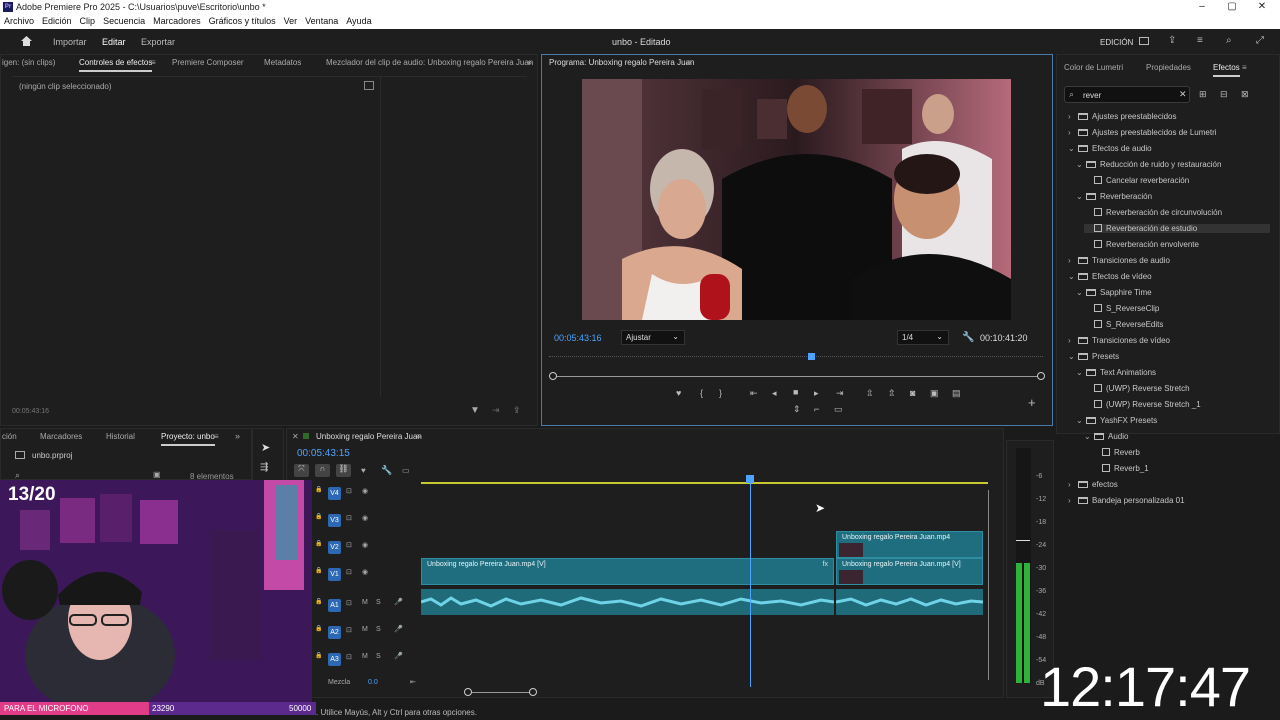 This screenshot has height=720, width=1280. What do you see at coordinates (533, 692) in the screenshot?
I see `scroll-handle-right` at bounding box center [533, 692].